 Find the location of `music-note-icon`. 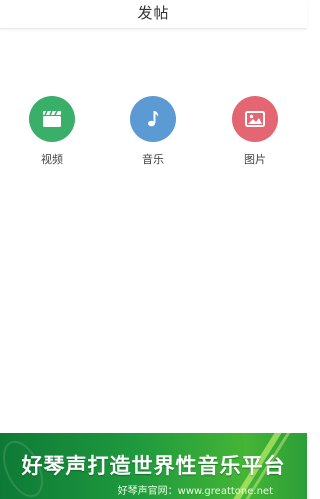

music-note-icon is located at coordinates (153, 119).